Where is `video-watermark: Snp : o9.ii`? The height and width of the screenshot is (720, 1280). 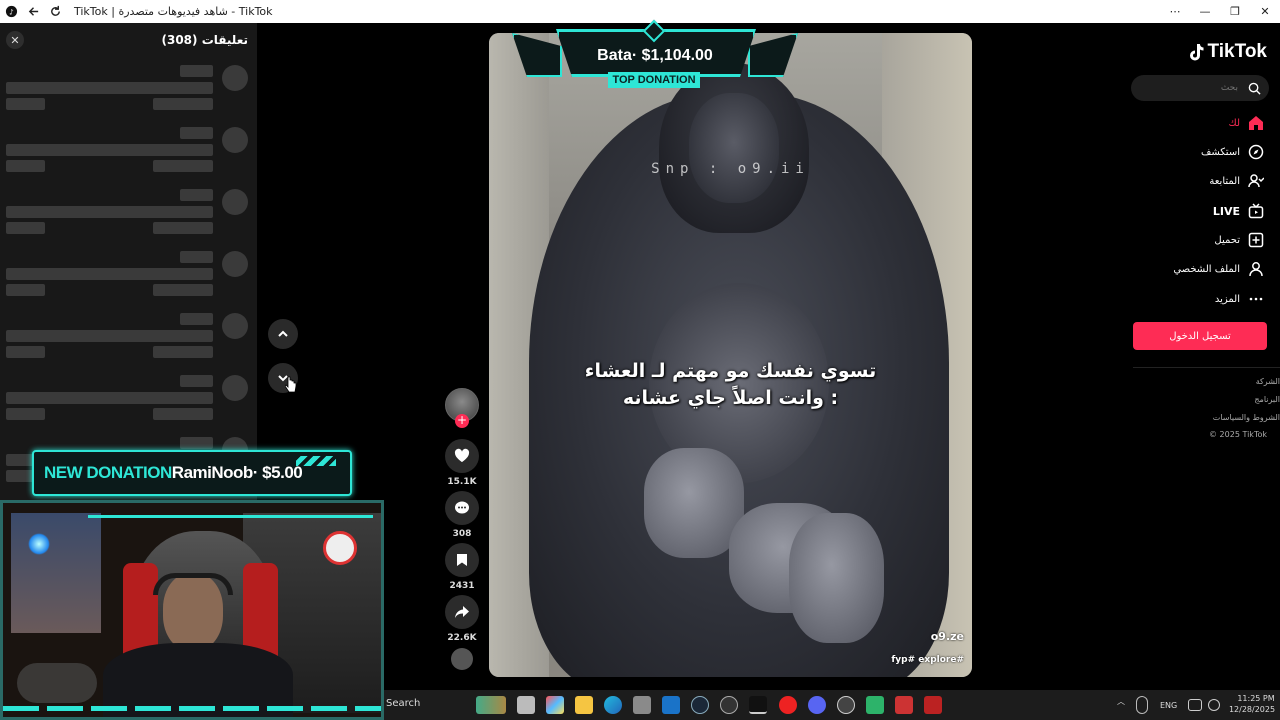 video-watermark: Snp : o9.ii is located at coordinates (730, 169).